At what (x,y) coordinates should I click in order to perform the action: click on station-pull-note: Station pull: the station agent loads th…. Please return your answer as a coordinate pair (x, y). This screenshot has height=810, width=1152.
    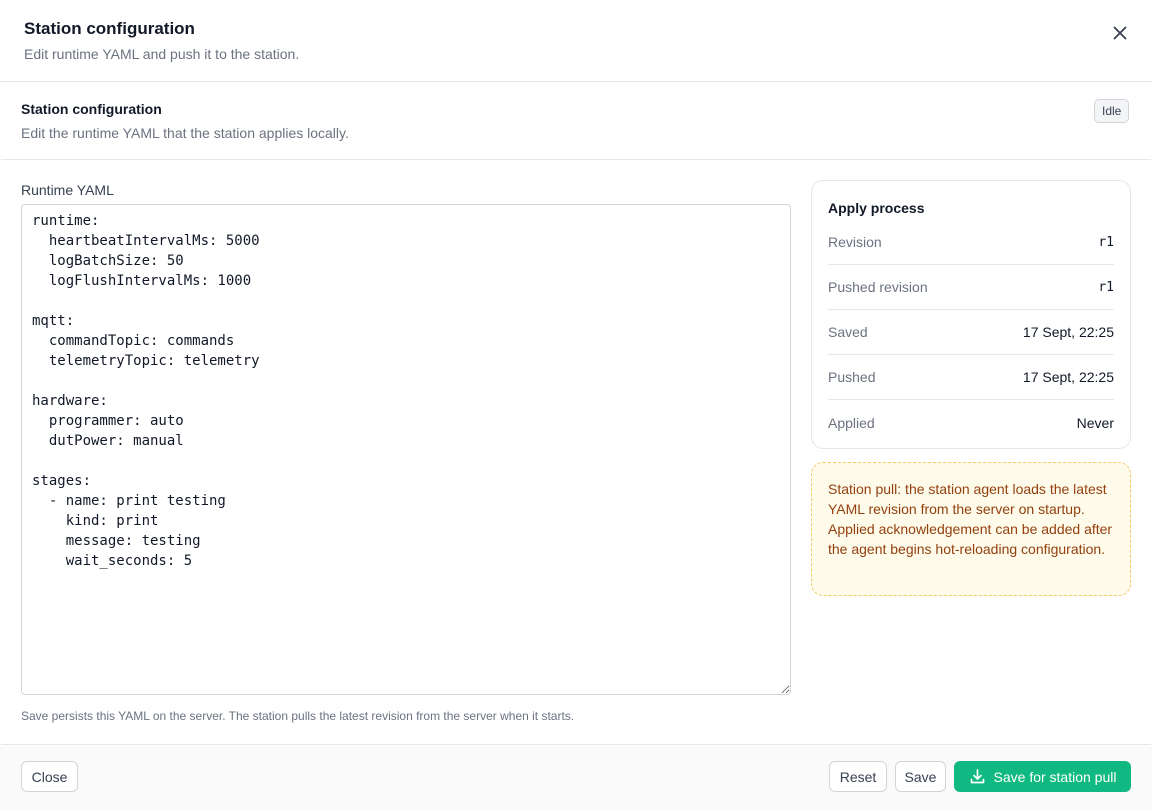
    Looking at the image, I should click on (971, 529).